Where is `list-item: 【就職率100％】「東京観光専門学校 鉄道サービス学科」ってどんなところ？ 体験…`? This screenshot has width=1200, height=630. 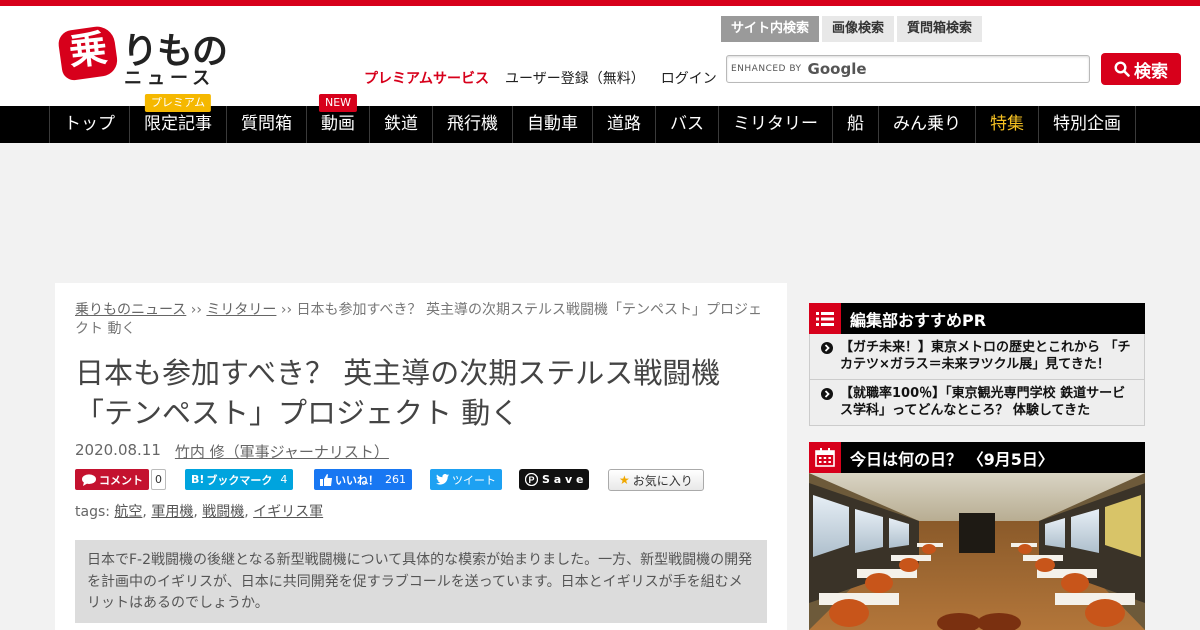 list-item: 【就職率100％】「東京観光専門学校 鉄道サービス学科」ってどんなところ？ 体験… is located at coordinates (977, 402).